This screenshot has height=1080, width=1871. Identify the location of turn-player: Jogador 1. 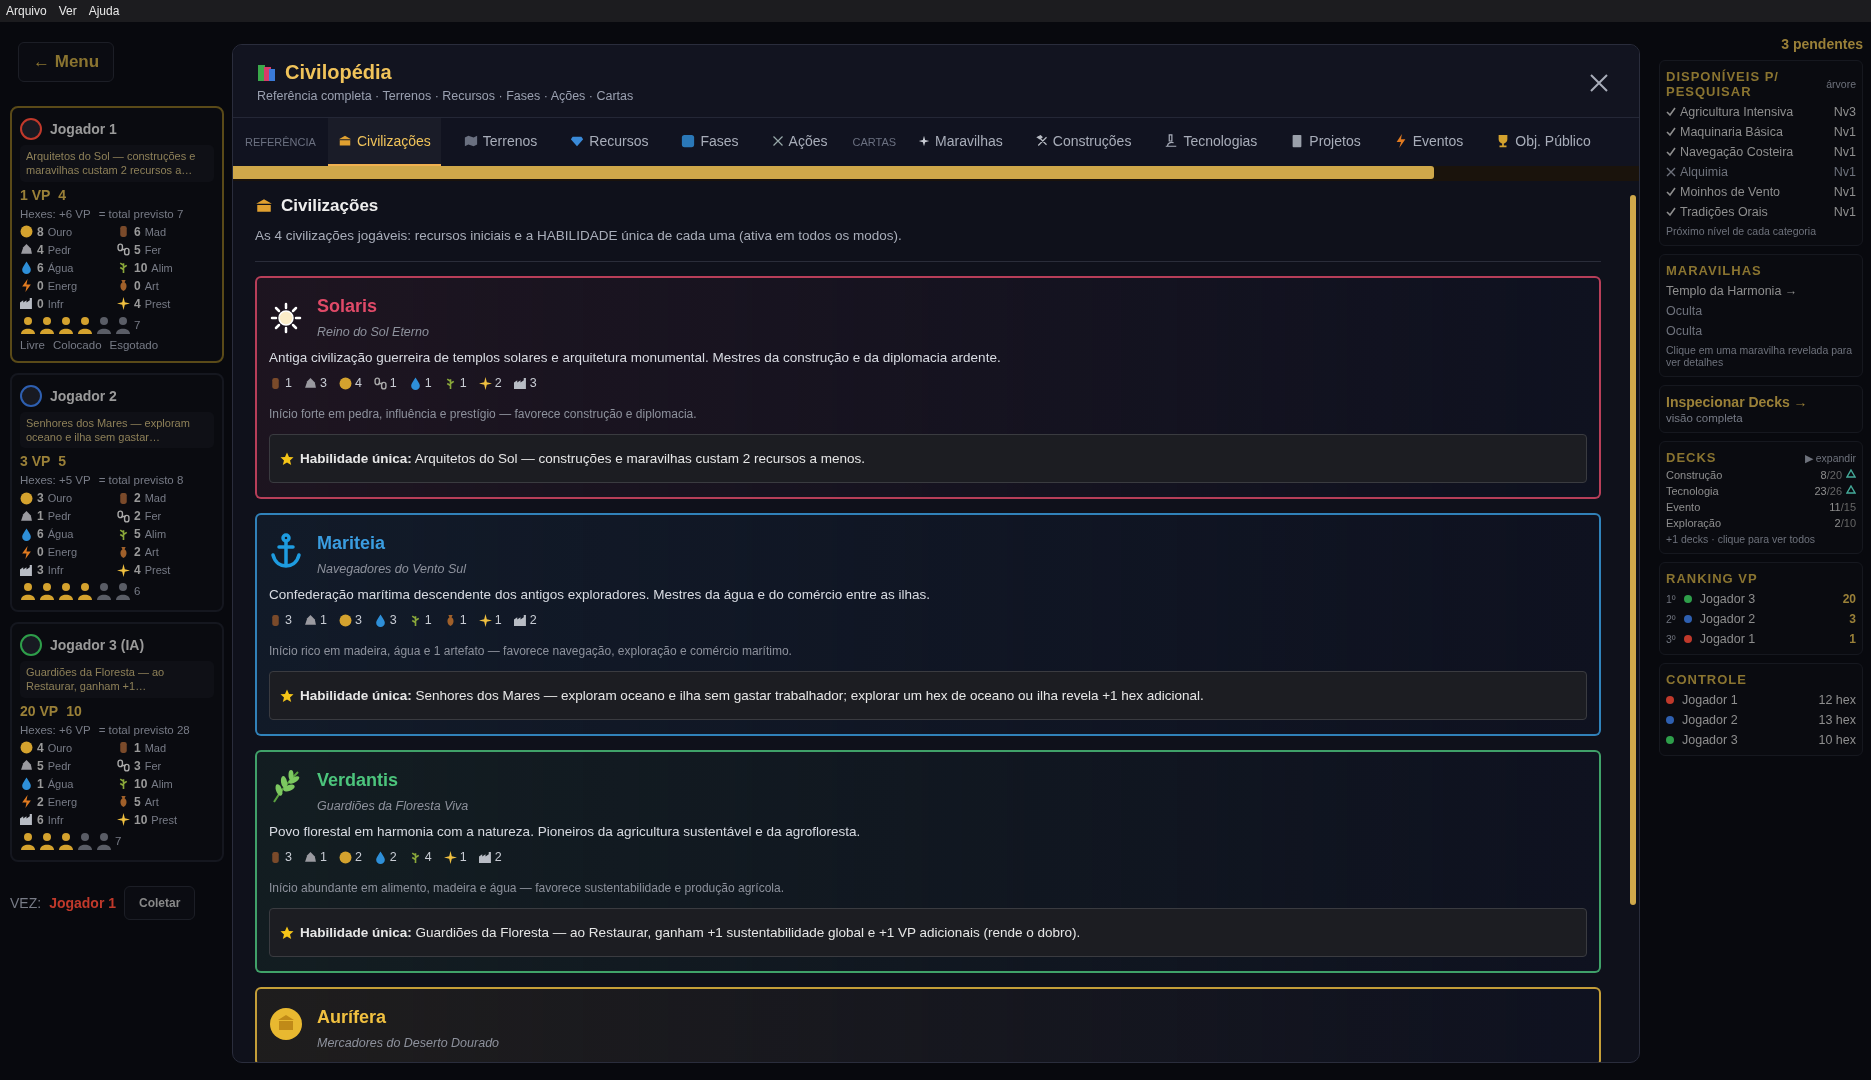
(83, 902).